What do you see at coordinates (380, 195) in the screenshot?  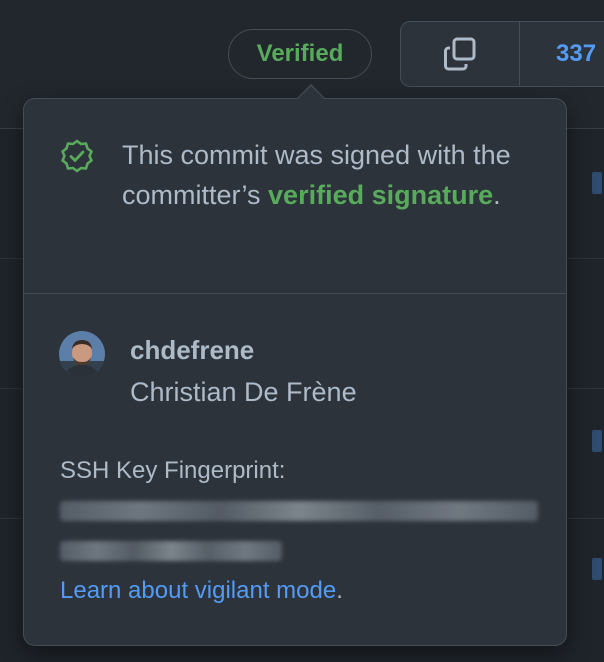 I see `verified-signature-link: verified signature` at bounding box center [380, 195].